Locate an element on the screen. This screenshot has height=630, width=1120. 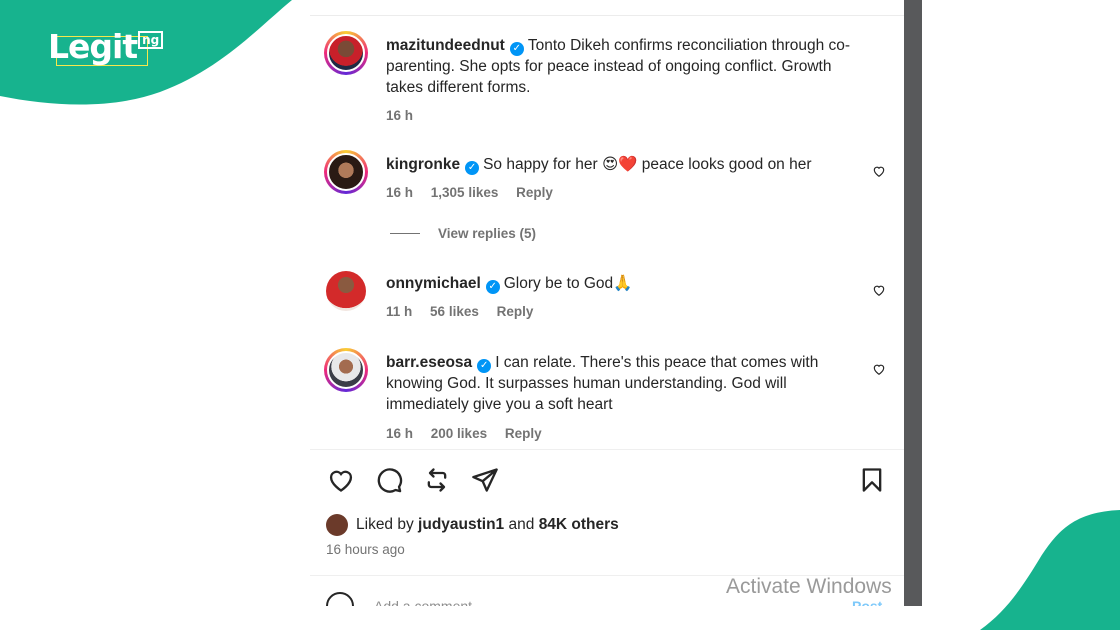
caption-meta: 16 h is located at coordinates (406, 115).